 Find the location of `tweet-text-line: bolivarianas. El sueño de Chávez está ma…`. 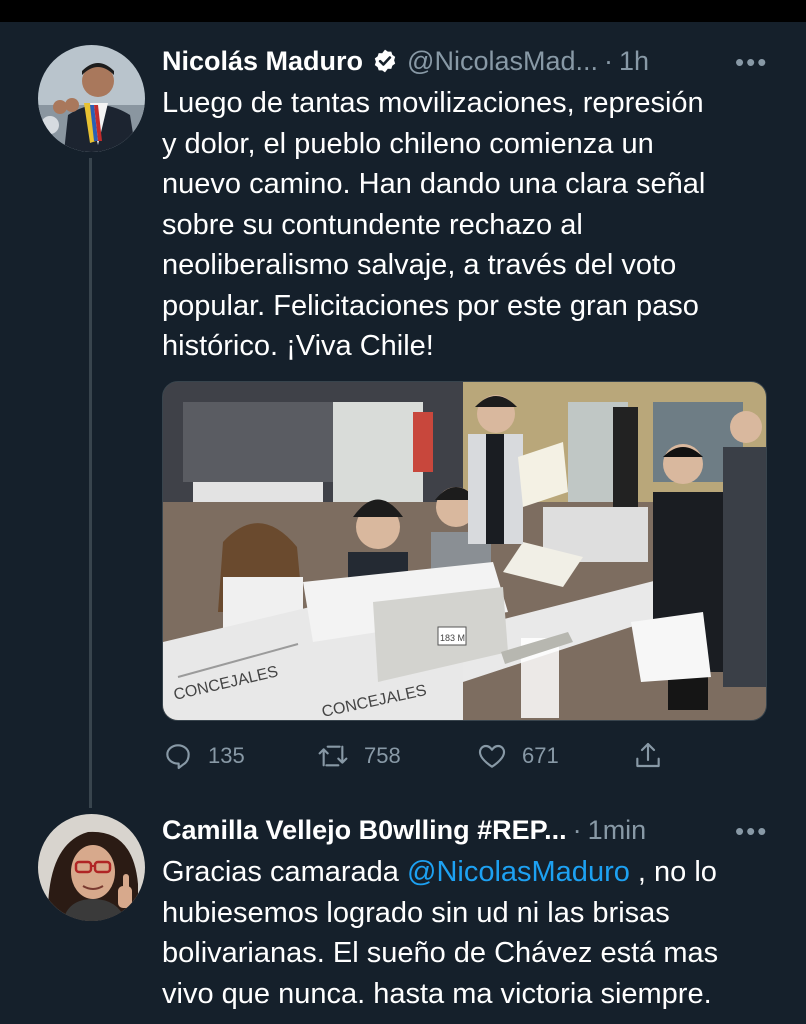

tweet-text-line: bolivarianas. El sueño de Chávez está ma… is located at coordinates (440, 953).